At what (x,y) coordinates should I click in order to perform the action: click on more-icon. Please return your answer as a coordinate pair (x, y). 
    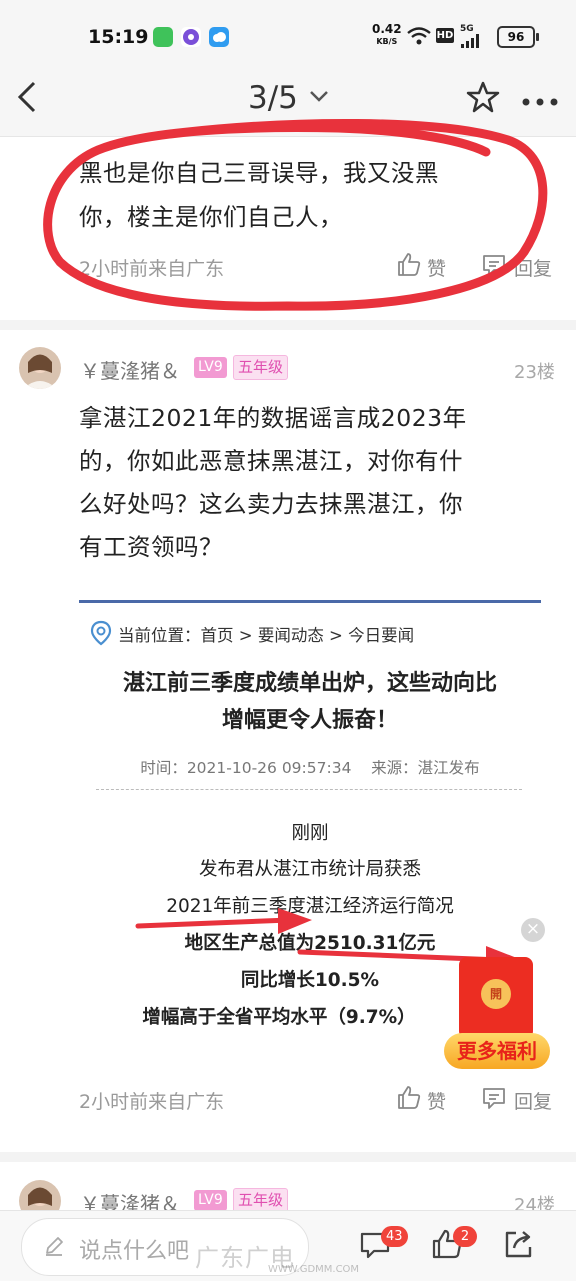
    Looking at the image, I should click on (540, 101).